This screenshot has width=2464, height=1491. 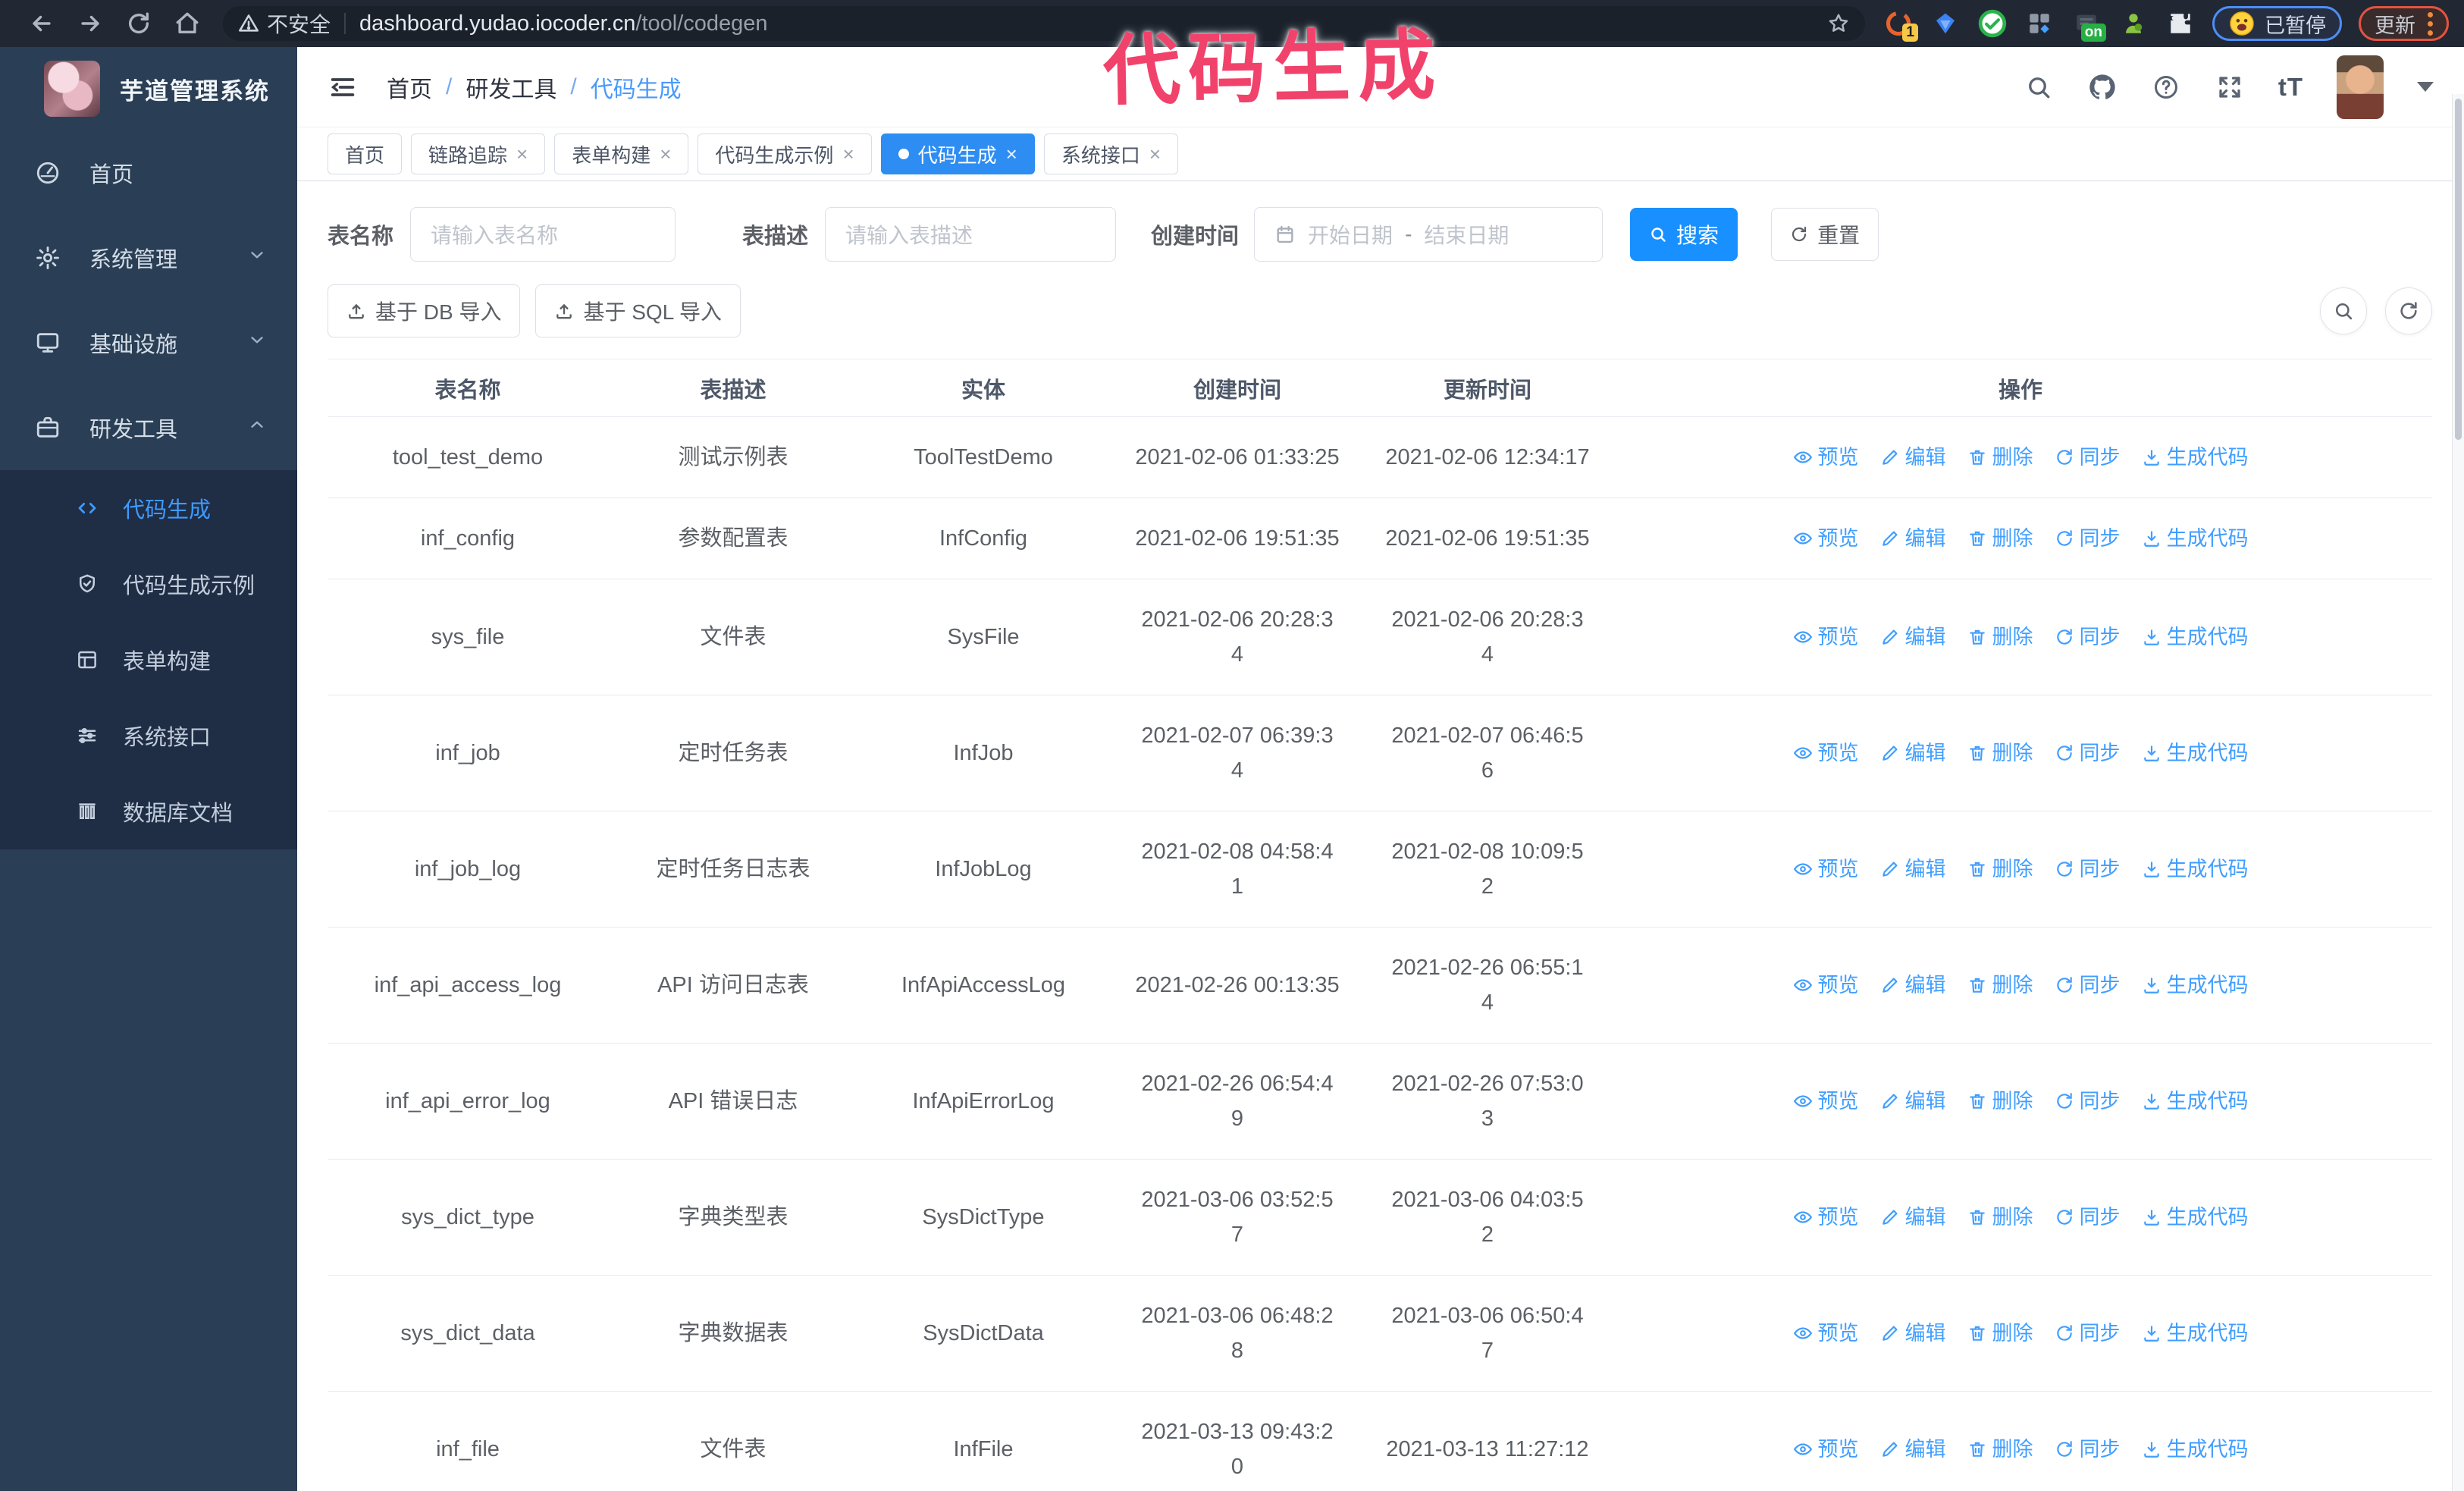 I want to click on table-name-input: 请输入表名称, so click(x=543, y=234).